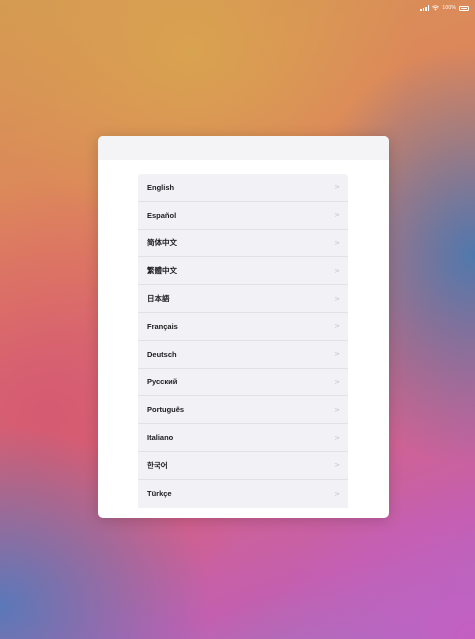  What do you see at coordinates (162, 271) in the screenshot?
I see `language-label: 繁體中文` at bounding box center [162, 271].